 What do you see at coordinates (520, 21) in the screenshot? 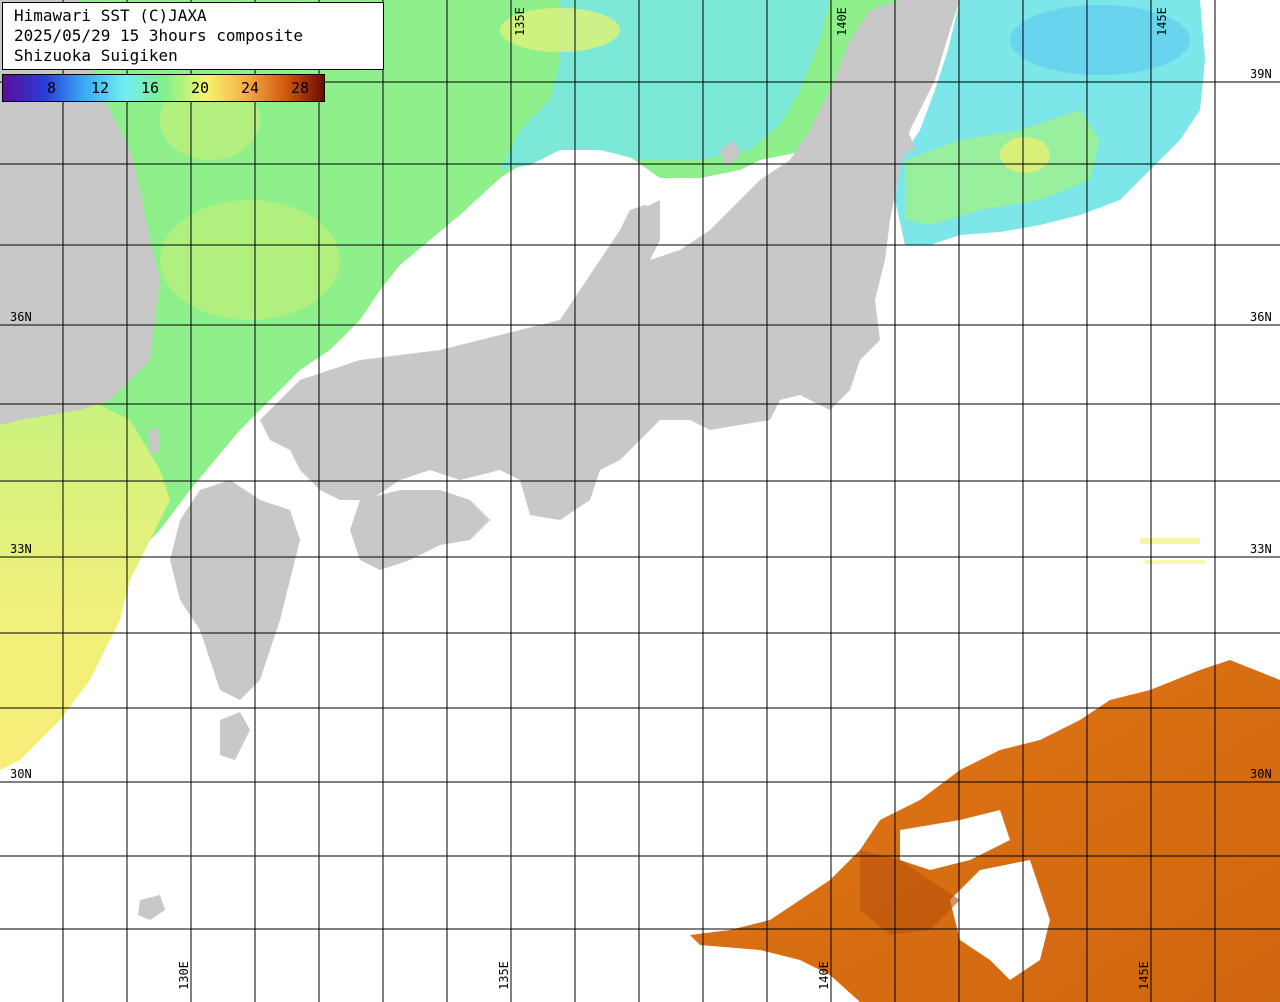
I see `lon-label-135e-top: 135E` at bounding box center [520, 21].